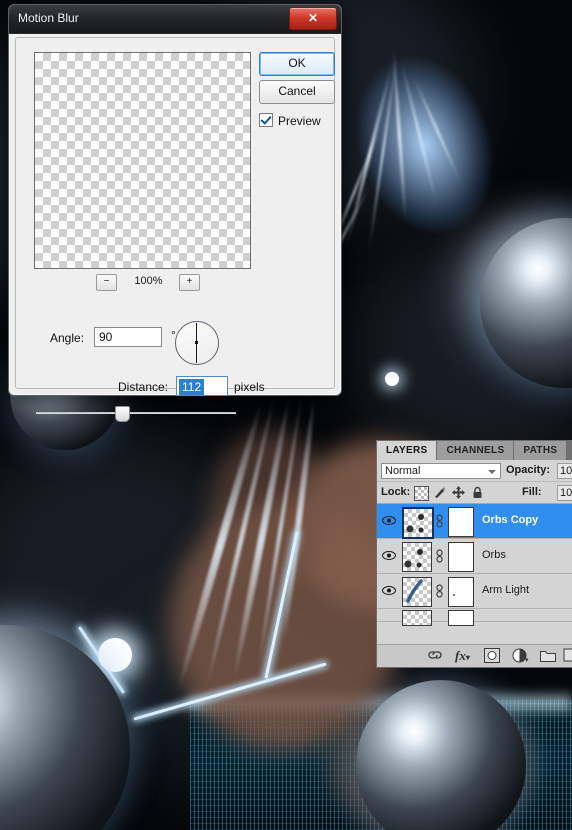 The image size is (572, 830). What do you see at coordinates (564, 493) in the screenshot?
I see `fill-input: 100%` at bounding box center [564, 493].